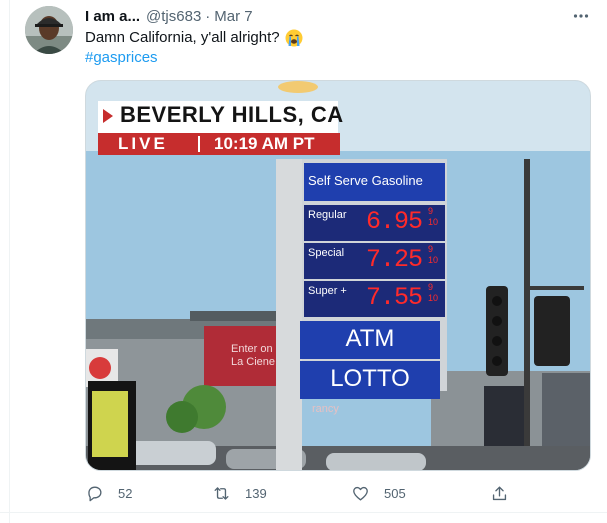  Describe the element at coordinates (233, 16) in the screenshot. I see `tweet-date: Mar 7` at that location.